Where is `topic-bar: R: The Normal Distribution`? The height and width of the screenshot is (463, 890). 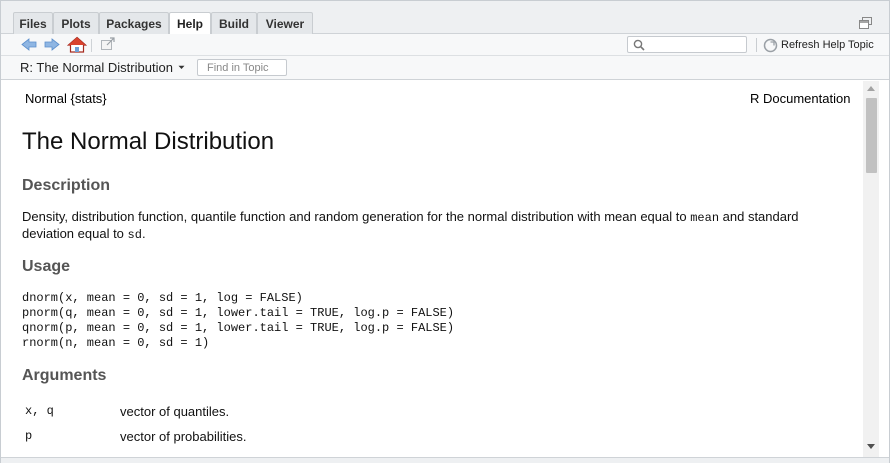
topic-bar: R: The Normal Distribution is located at coordinates (445, 68).